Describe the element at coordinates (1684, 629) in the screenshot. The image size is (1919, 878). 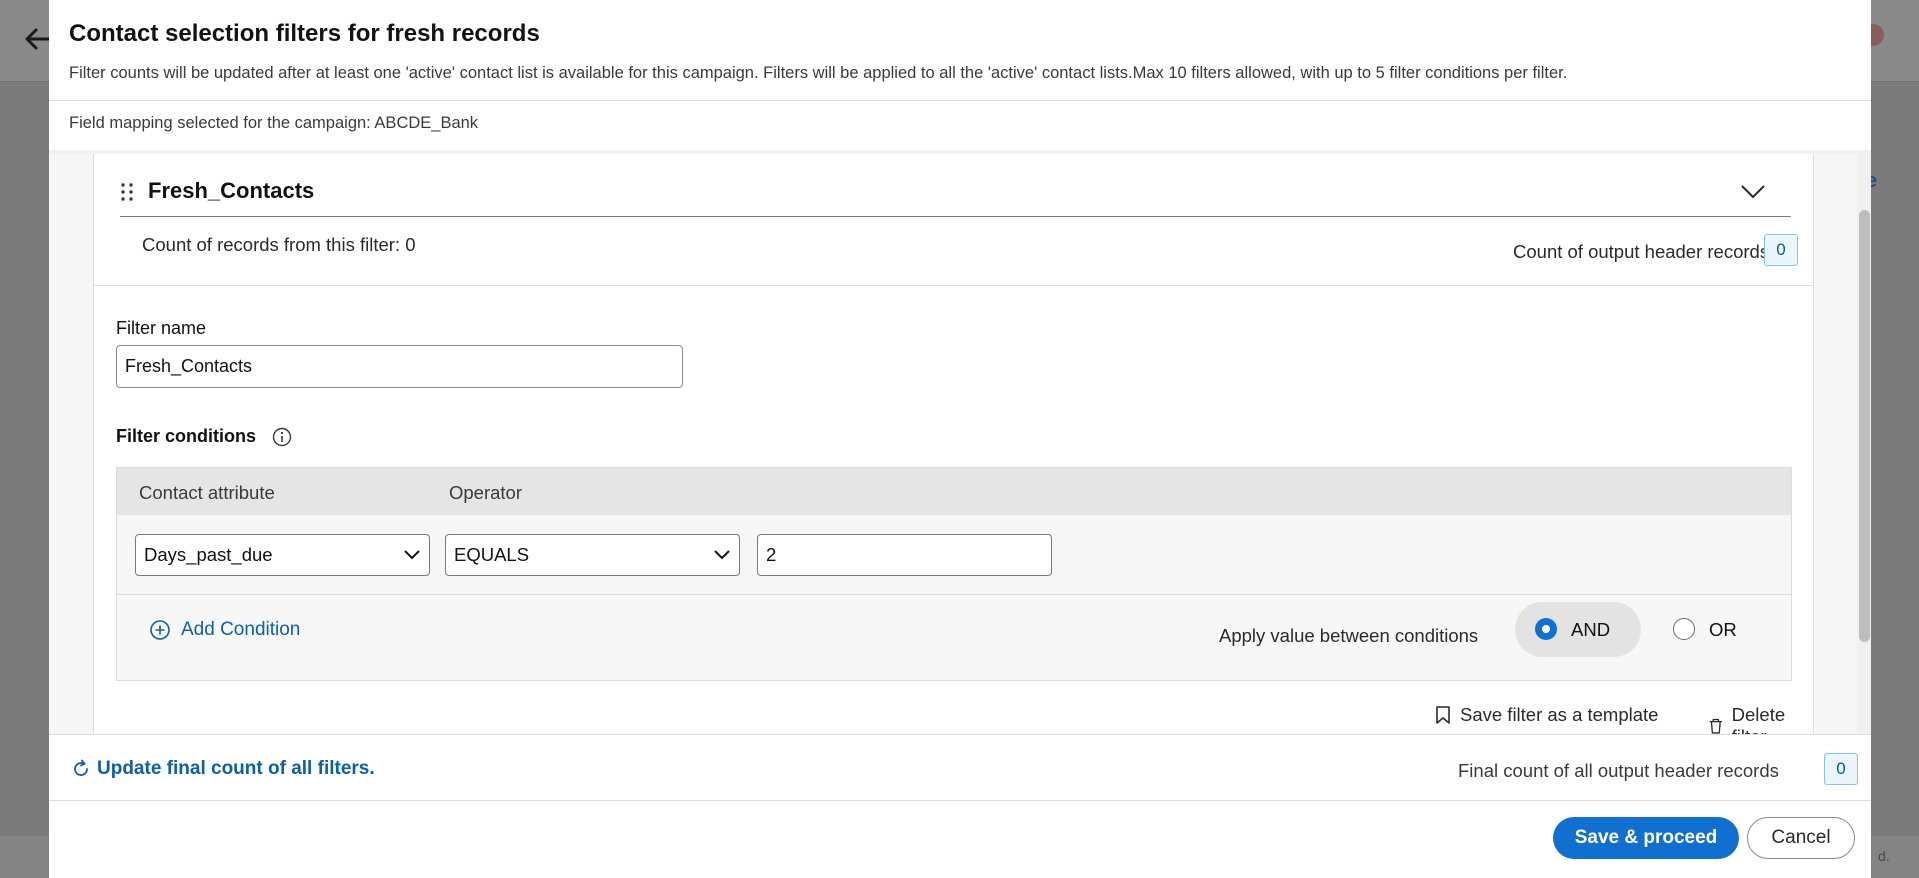
I see `radio-unselected-icon` at that location.